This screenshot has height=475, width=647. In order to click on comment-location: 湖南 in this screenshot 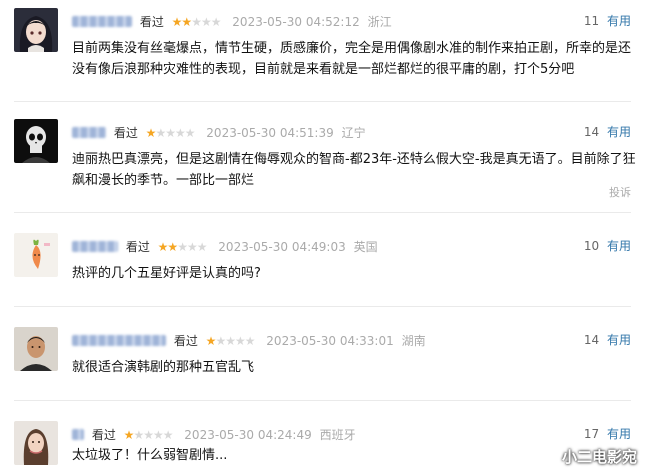, I will do `click(413, 340)`.